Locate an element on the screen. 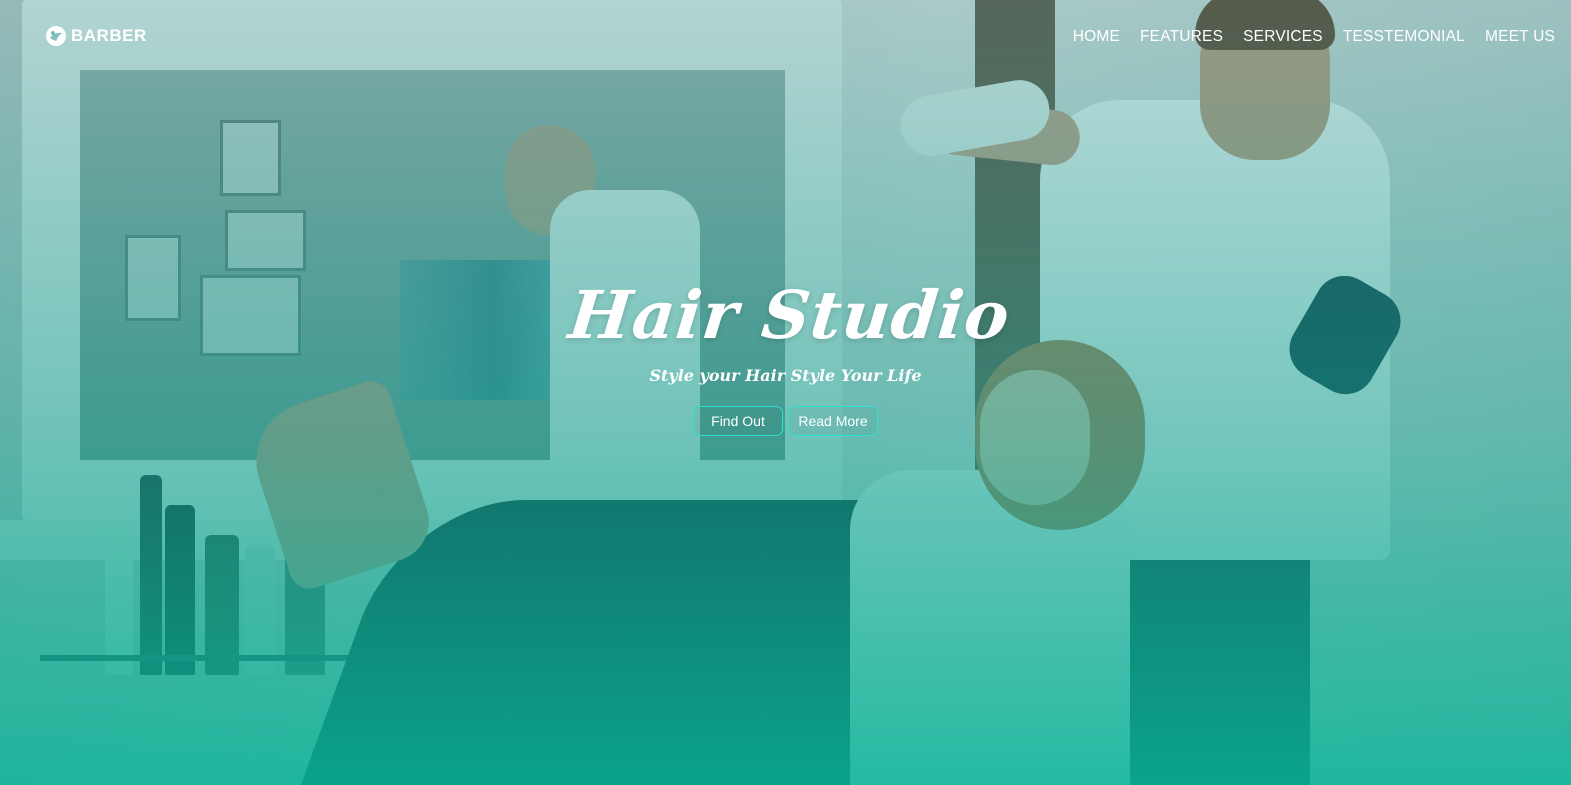 This screenshot has width=1571, height=785. nav-item-meet-us: MEET US is located at coordinates (1520, 37).